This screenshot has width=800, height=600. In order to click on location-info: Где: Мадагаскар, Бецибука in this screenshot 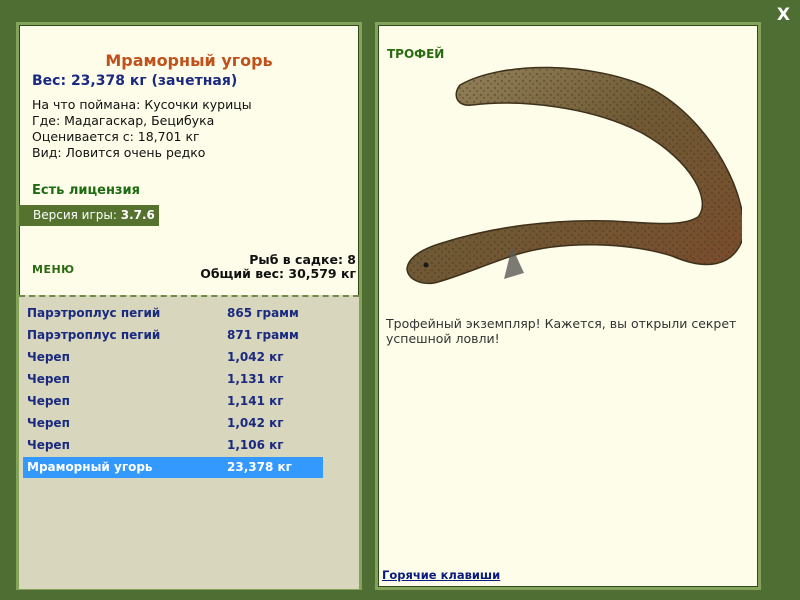, I will do `click(123, 120)`.